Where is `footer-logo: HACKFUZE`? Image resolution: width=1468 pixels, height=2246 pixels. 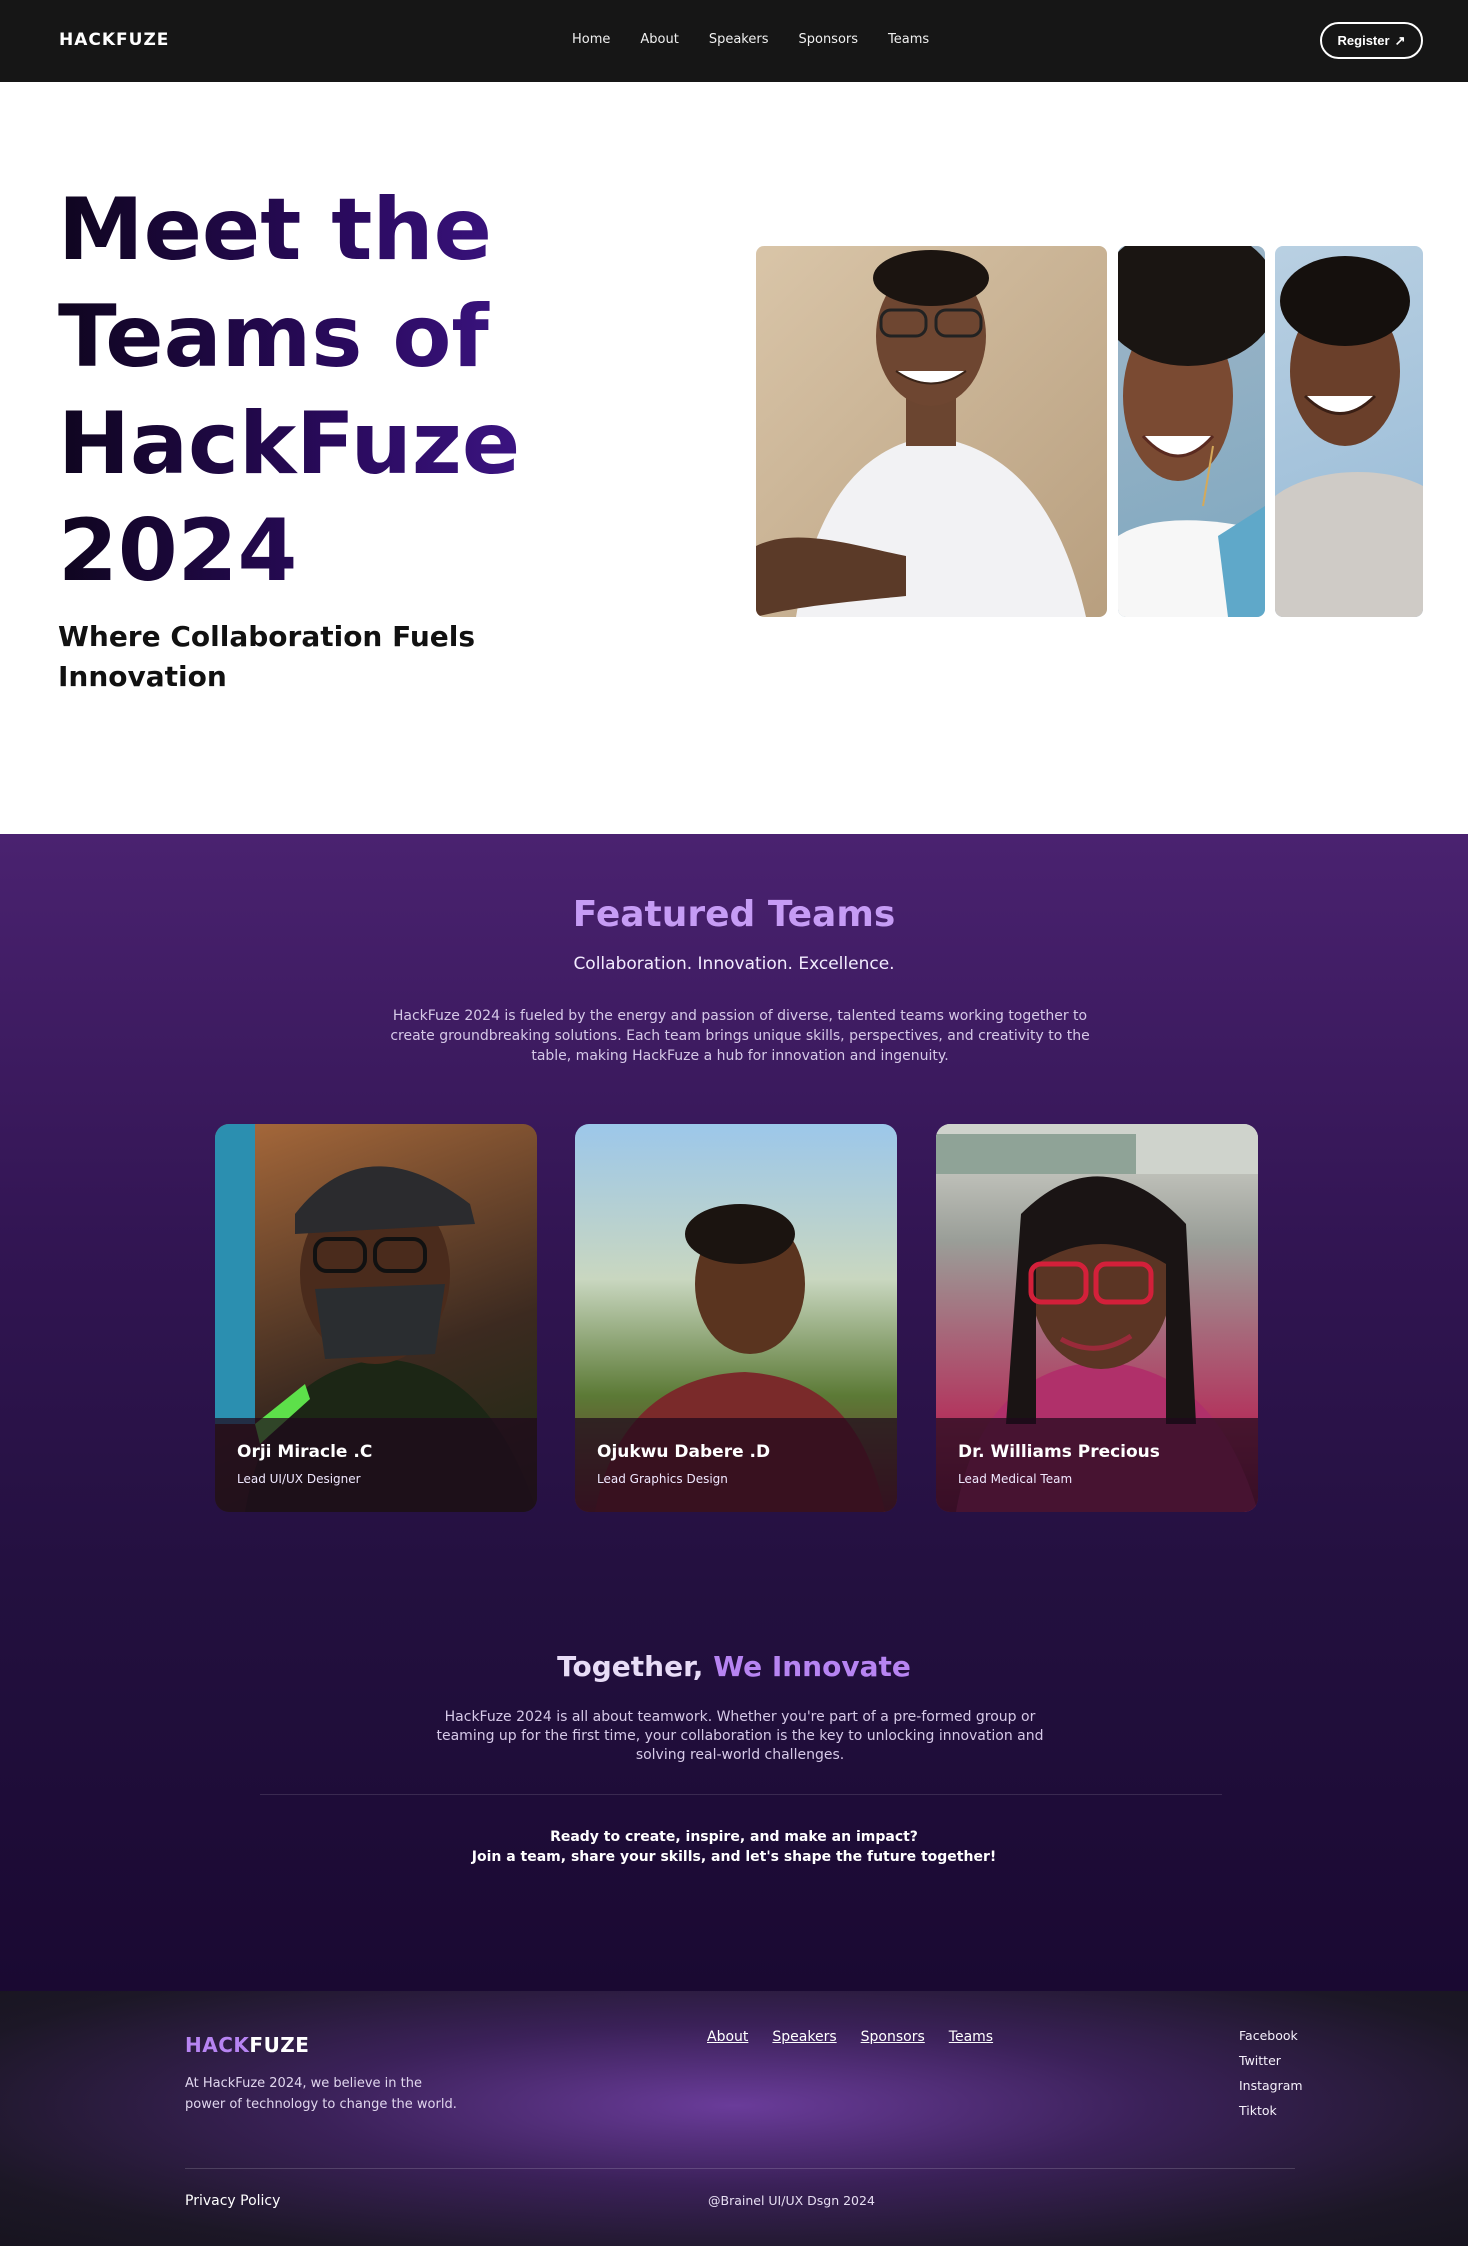
footer-logo: HACKFUZE is located at coordinates (247, 2045).